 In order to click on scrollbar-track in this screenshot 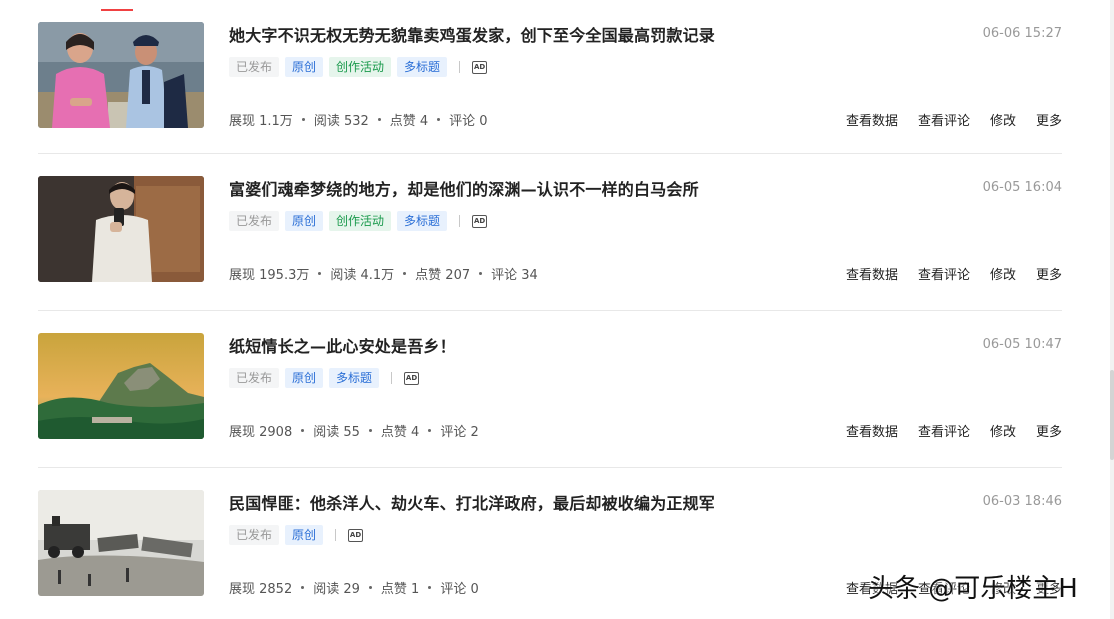, I will do `click(1112, 309)`.